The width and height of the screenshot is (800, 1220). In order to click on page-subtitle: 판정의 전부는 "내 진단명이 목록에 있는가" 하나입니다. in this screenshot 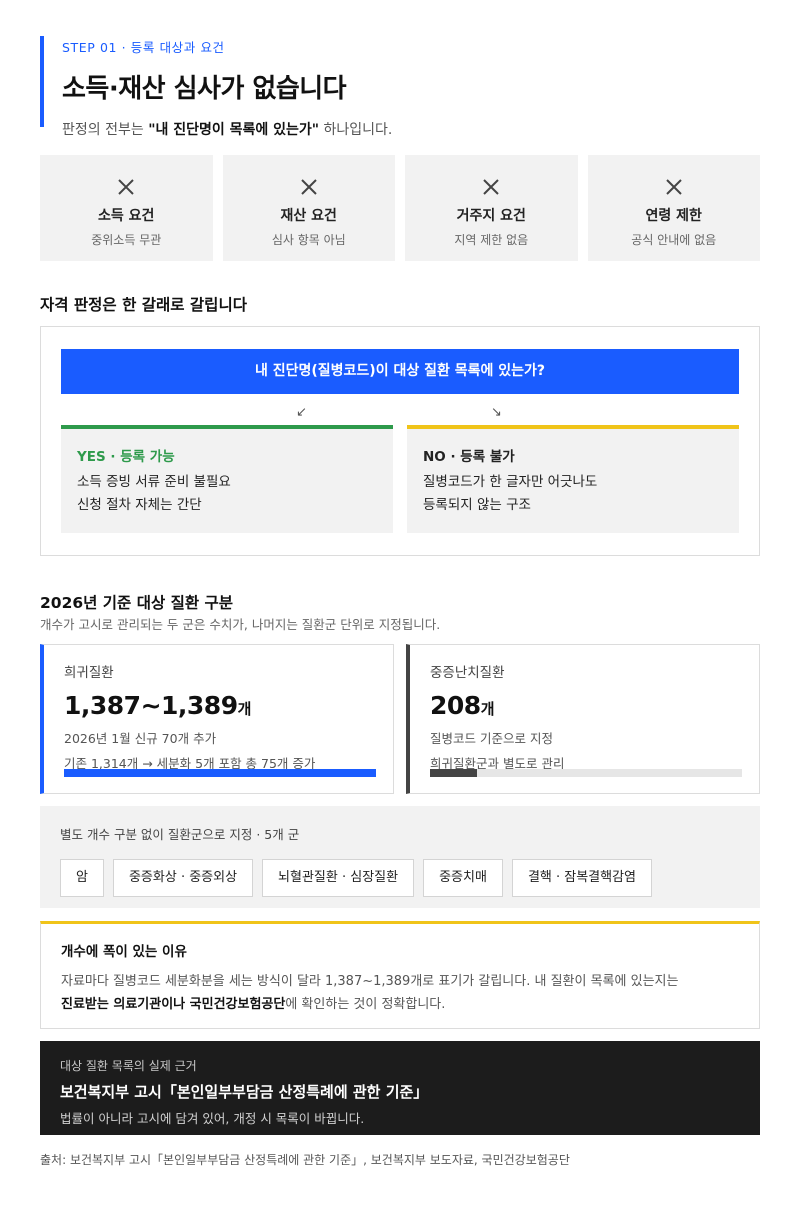, I will do `click(411, 129)`.